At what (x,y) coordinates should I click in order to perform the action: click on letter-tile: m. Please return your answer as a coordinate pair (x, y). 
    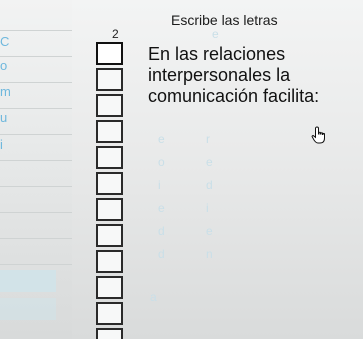
    Looking at the image, I should click on (5, 91).